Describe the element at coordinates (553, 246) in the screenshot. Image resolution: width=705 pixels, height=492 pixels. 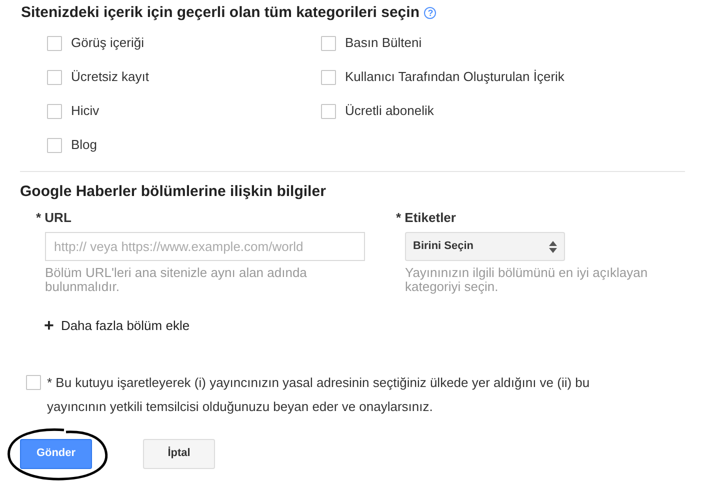
I see `sort-arrows-icon` at that location.